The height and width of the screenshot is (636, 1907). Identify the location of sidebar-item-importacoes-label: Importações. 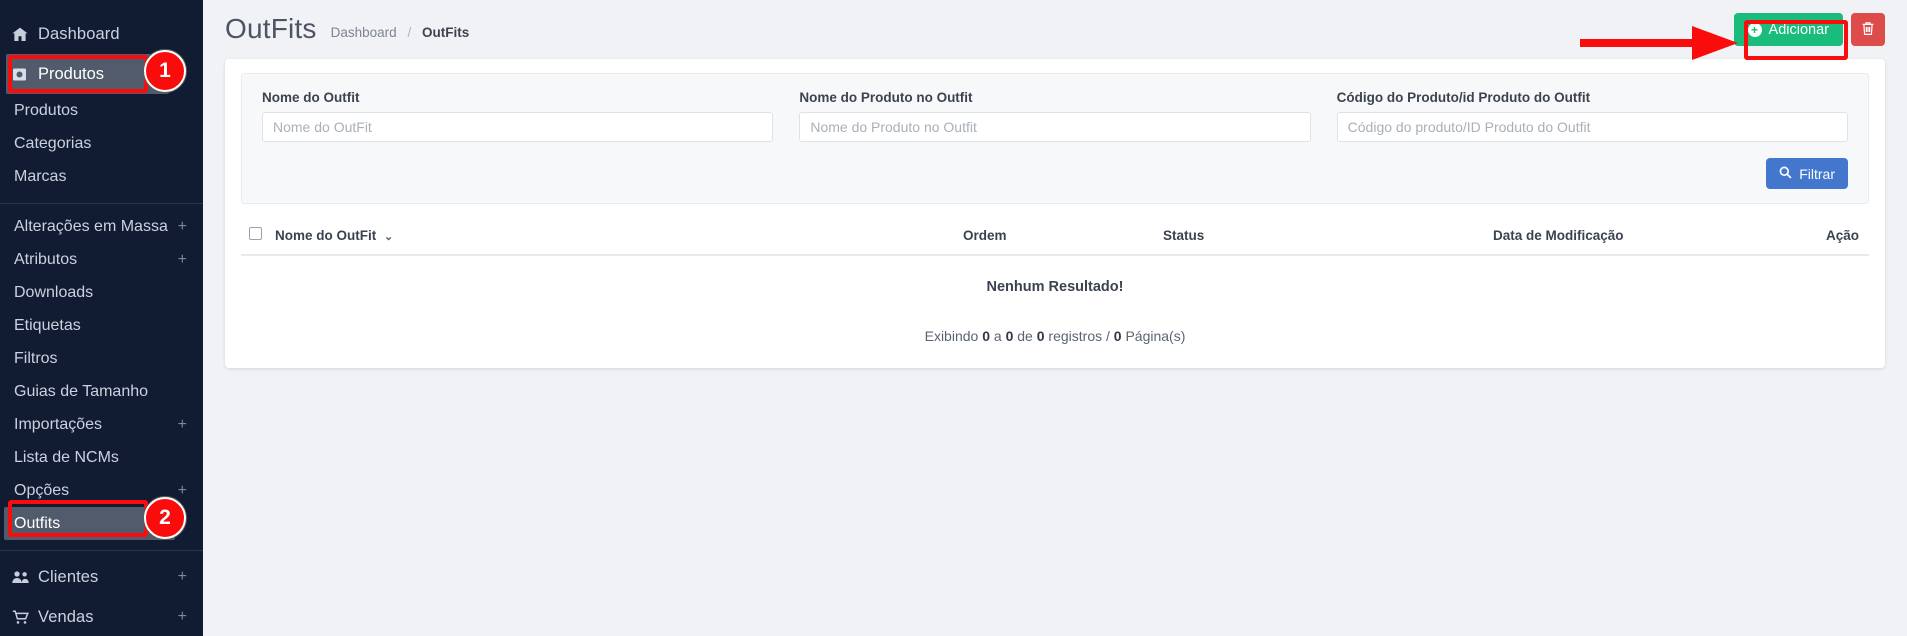
(58, 424).